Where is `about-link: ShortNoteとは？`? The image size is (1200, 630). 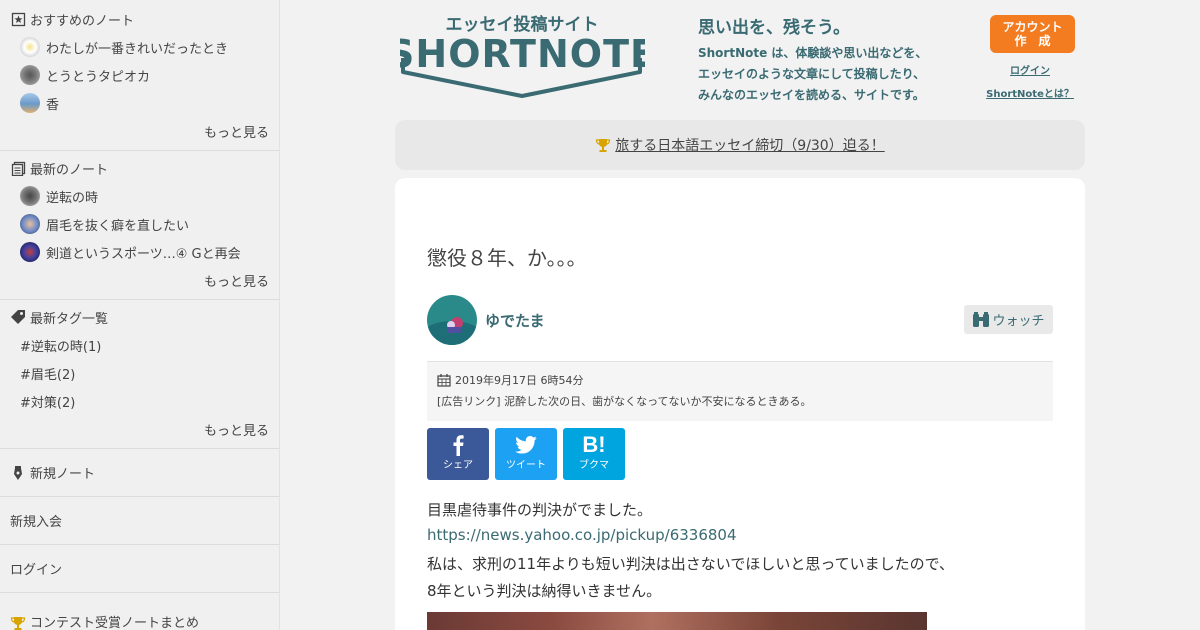 about-link: ShortNoteとは？ is located at coordinates (1030, 92).